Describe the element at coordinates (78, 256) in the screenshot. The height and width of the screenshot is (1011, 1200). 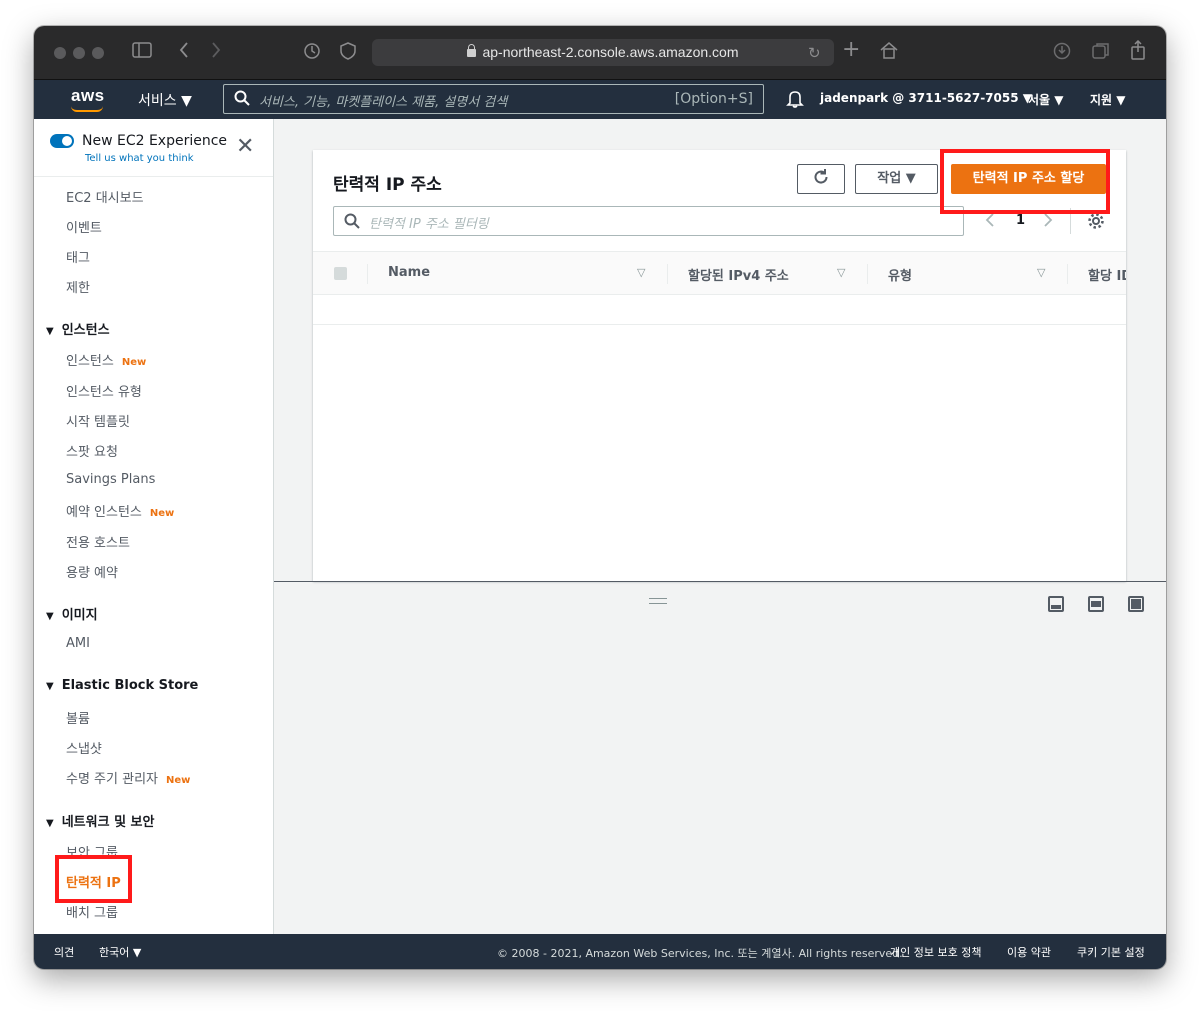
I see `sidebar-item-tags: 태그` at that location.